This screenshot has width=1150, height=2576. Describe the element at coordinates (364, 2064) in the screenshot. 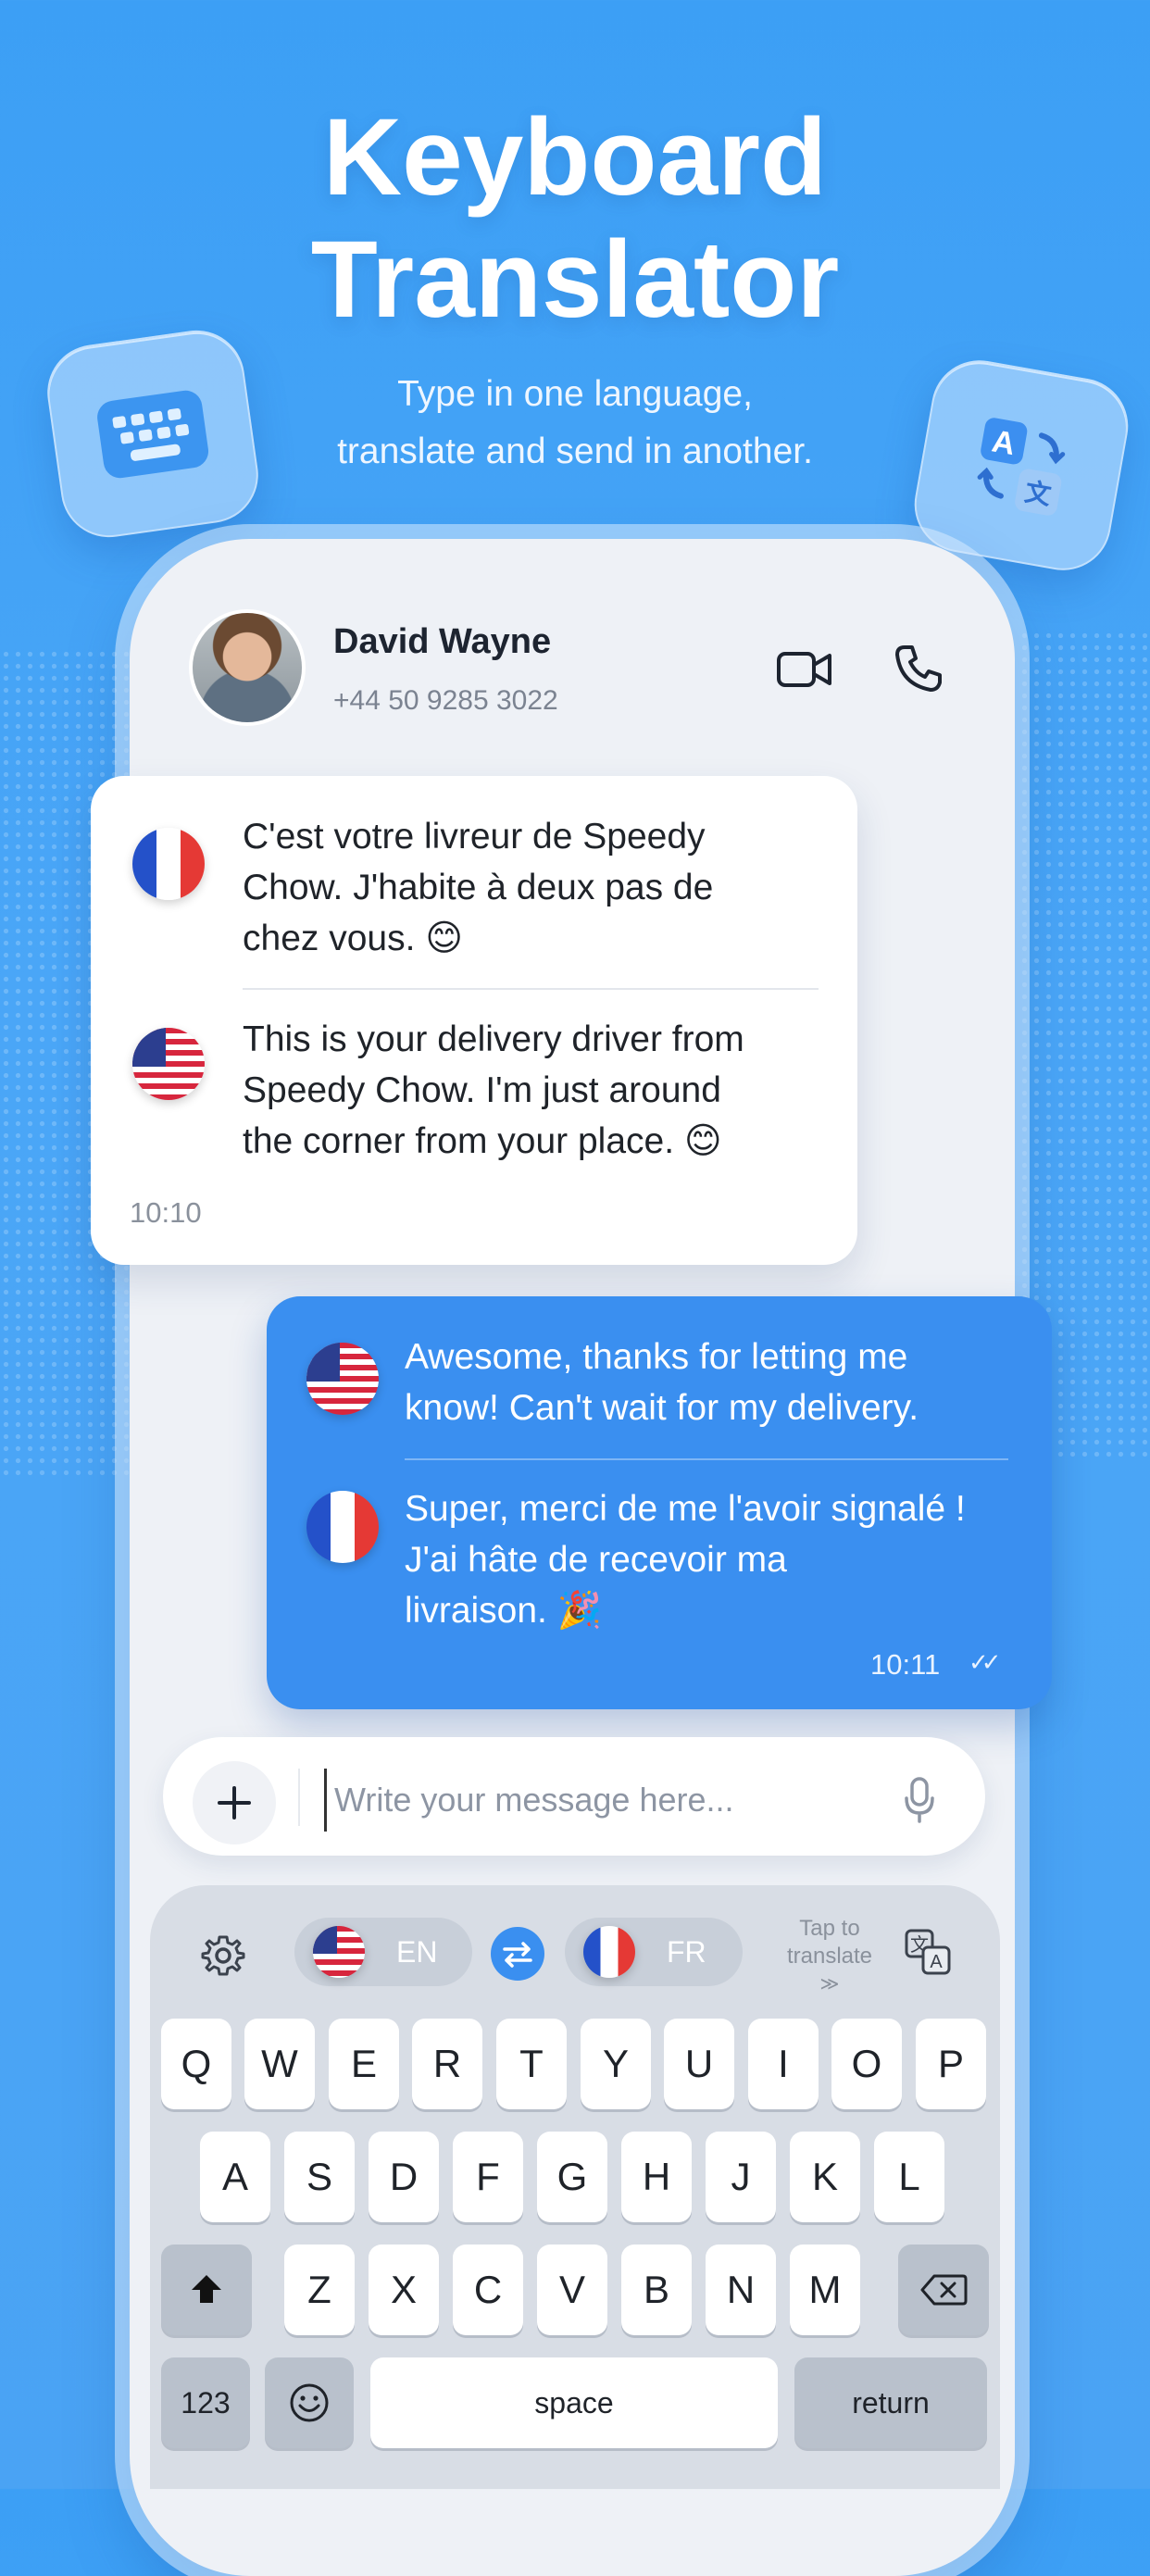

I see `key-e: E` at that location.